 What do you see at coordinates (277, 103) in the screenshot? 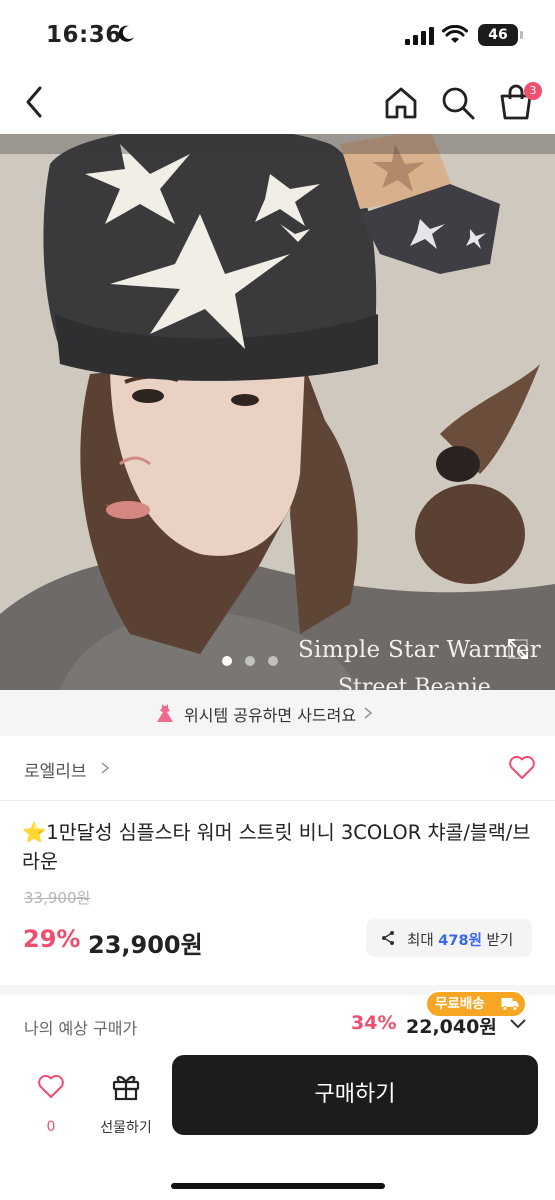
I see `top-nav: 3` at bounding box center [277, 103].